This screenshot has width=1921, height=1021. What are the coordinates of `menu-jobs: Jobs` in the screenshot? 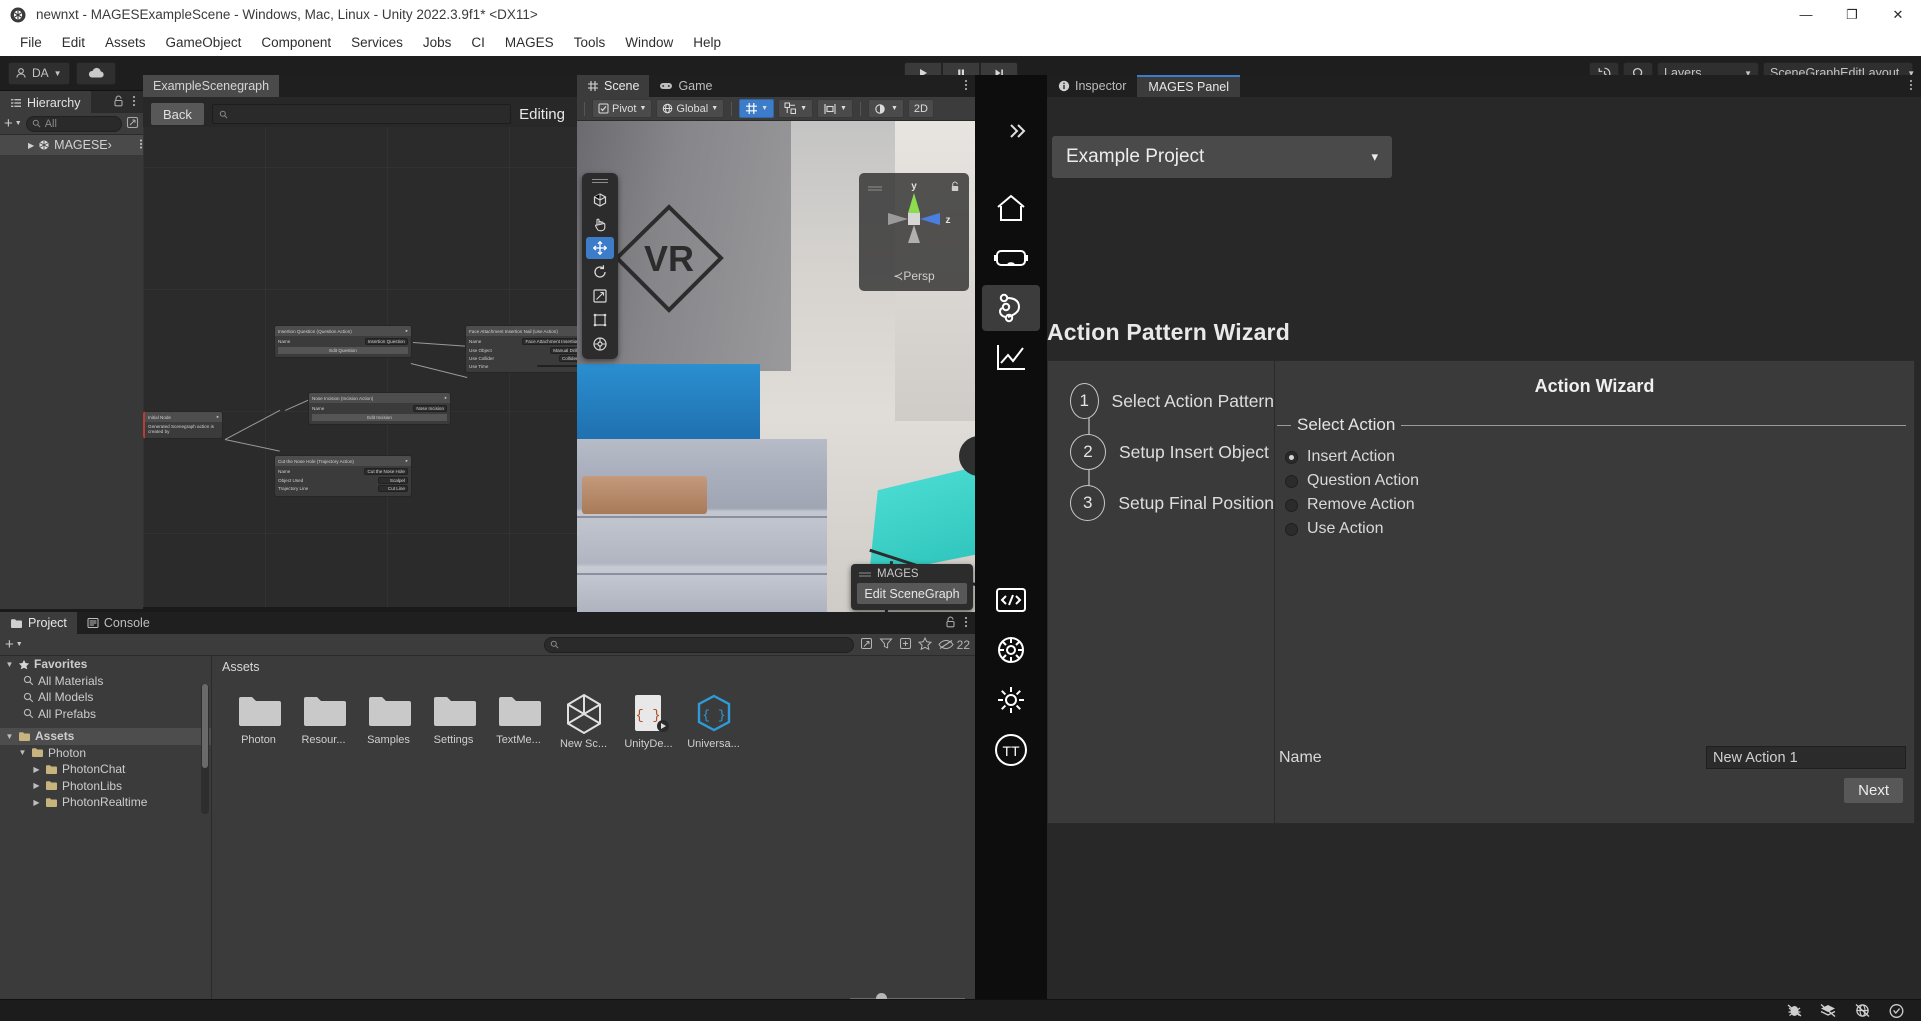 It's located at (437, 42).